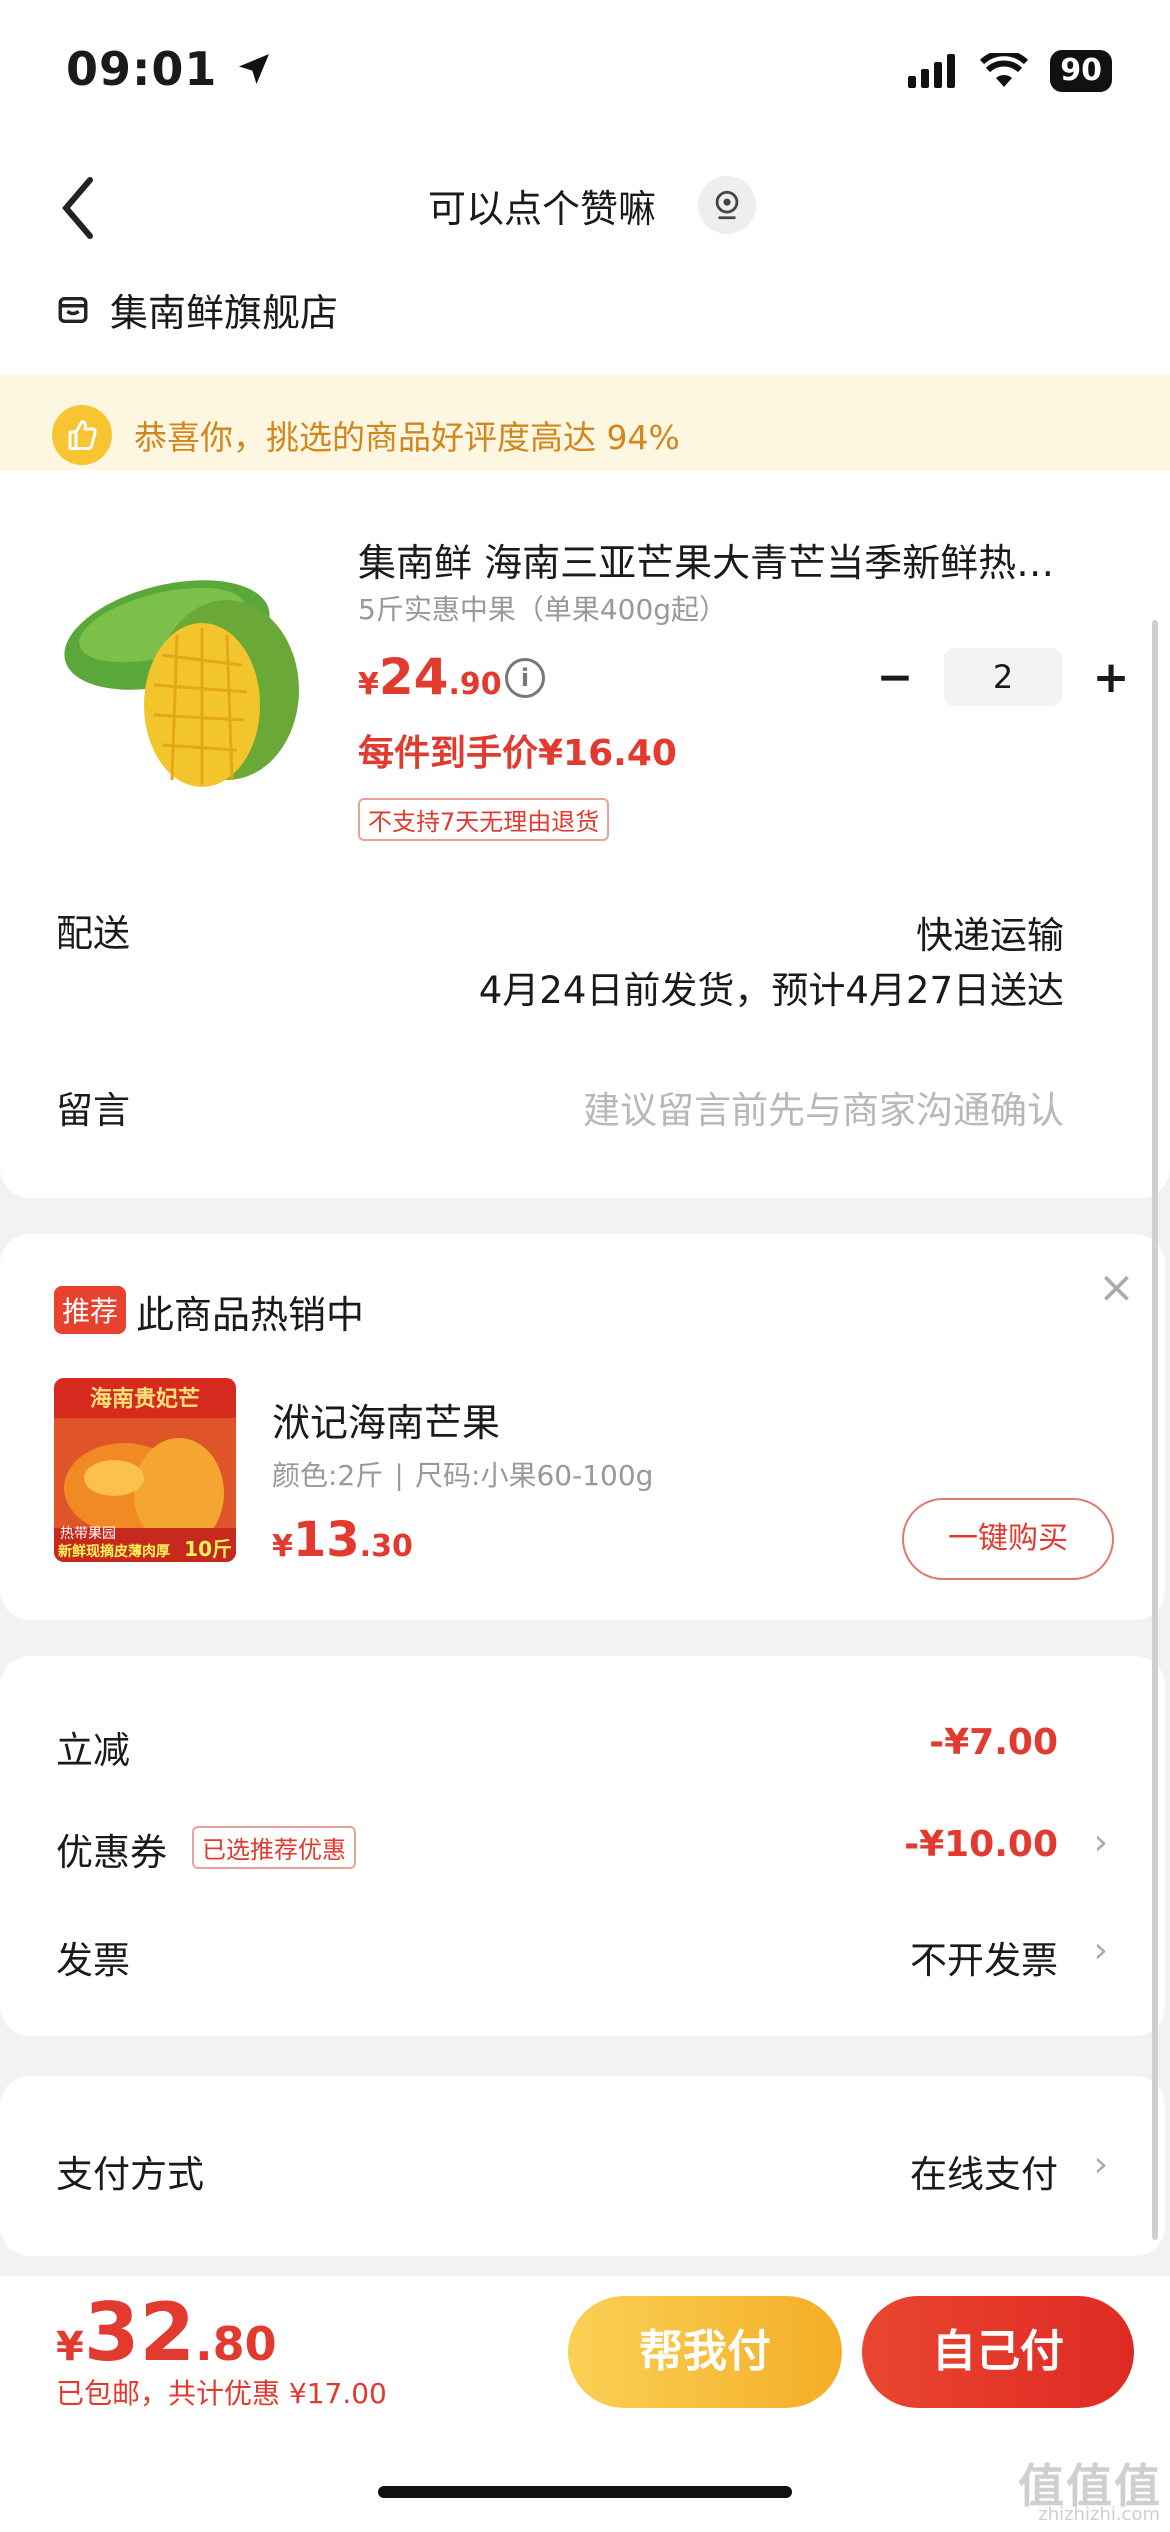 The width and height of the screenshot is (1170, 2532). Describe the element at coordinates (1081, 71) in the screenshot. I see `battery-indicator: 90` at that location.